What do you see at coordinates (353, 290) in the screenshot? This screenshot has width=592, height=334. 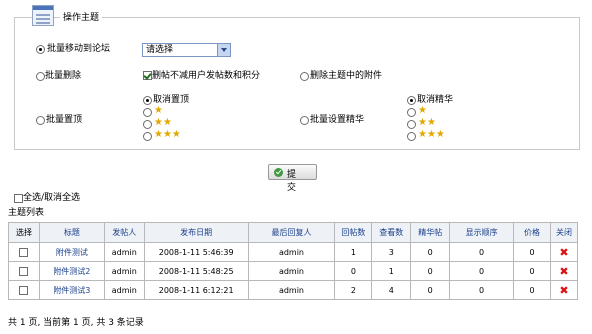 I see `replies-cell: 2` at bounding box center [353, 290].